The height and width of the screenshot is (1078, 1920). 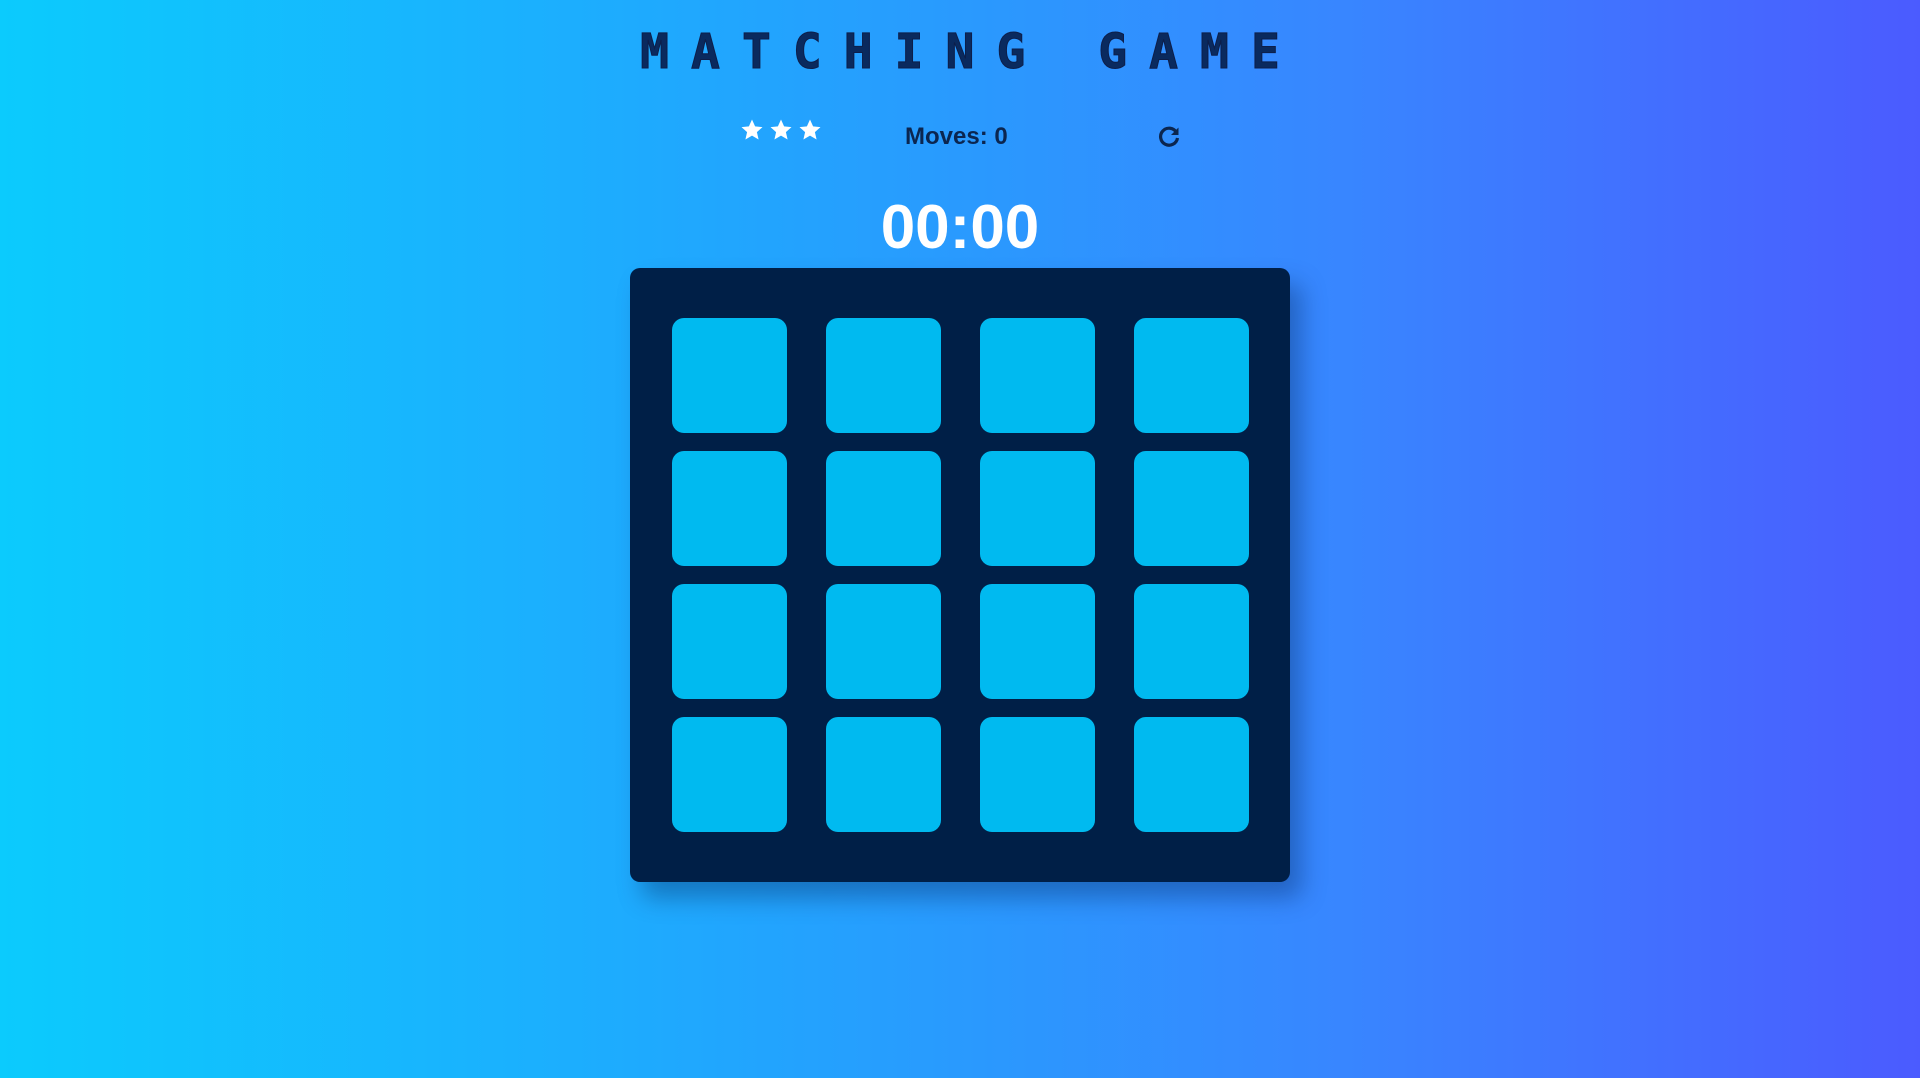 I want to click on restart-icon, so click(x=1169, y=136).